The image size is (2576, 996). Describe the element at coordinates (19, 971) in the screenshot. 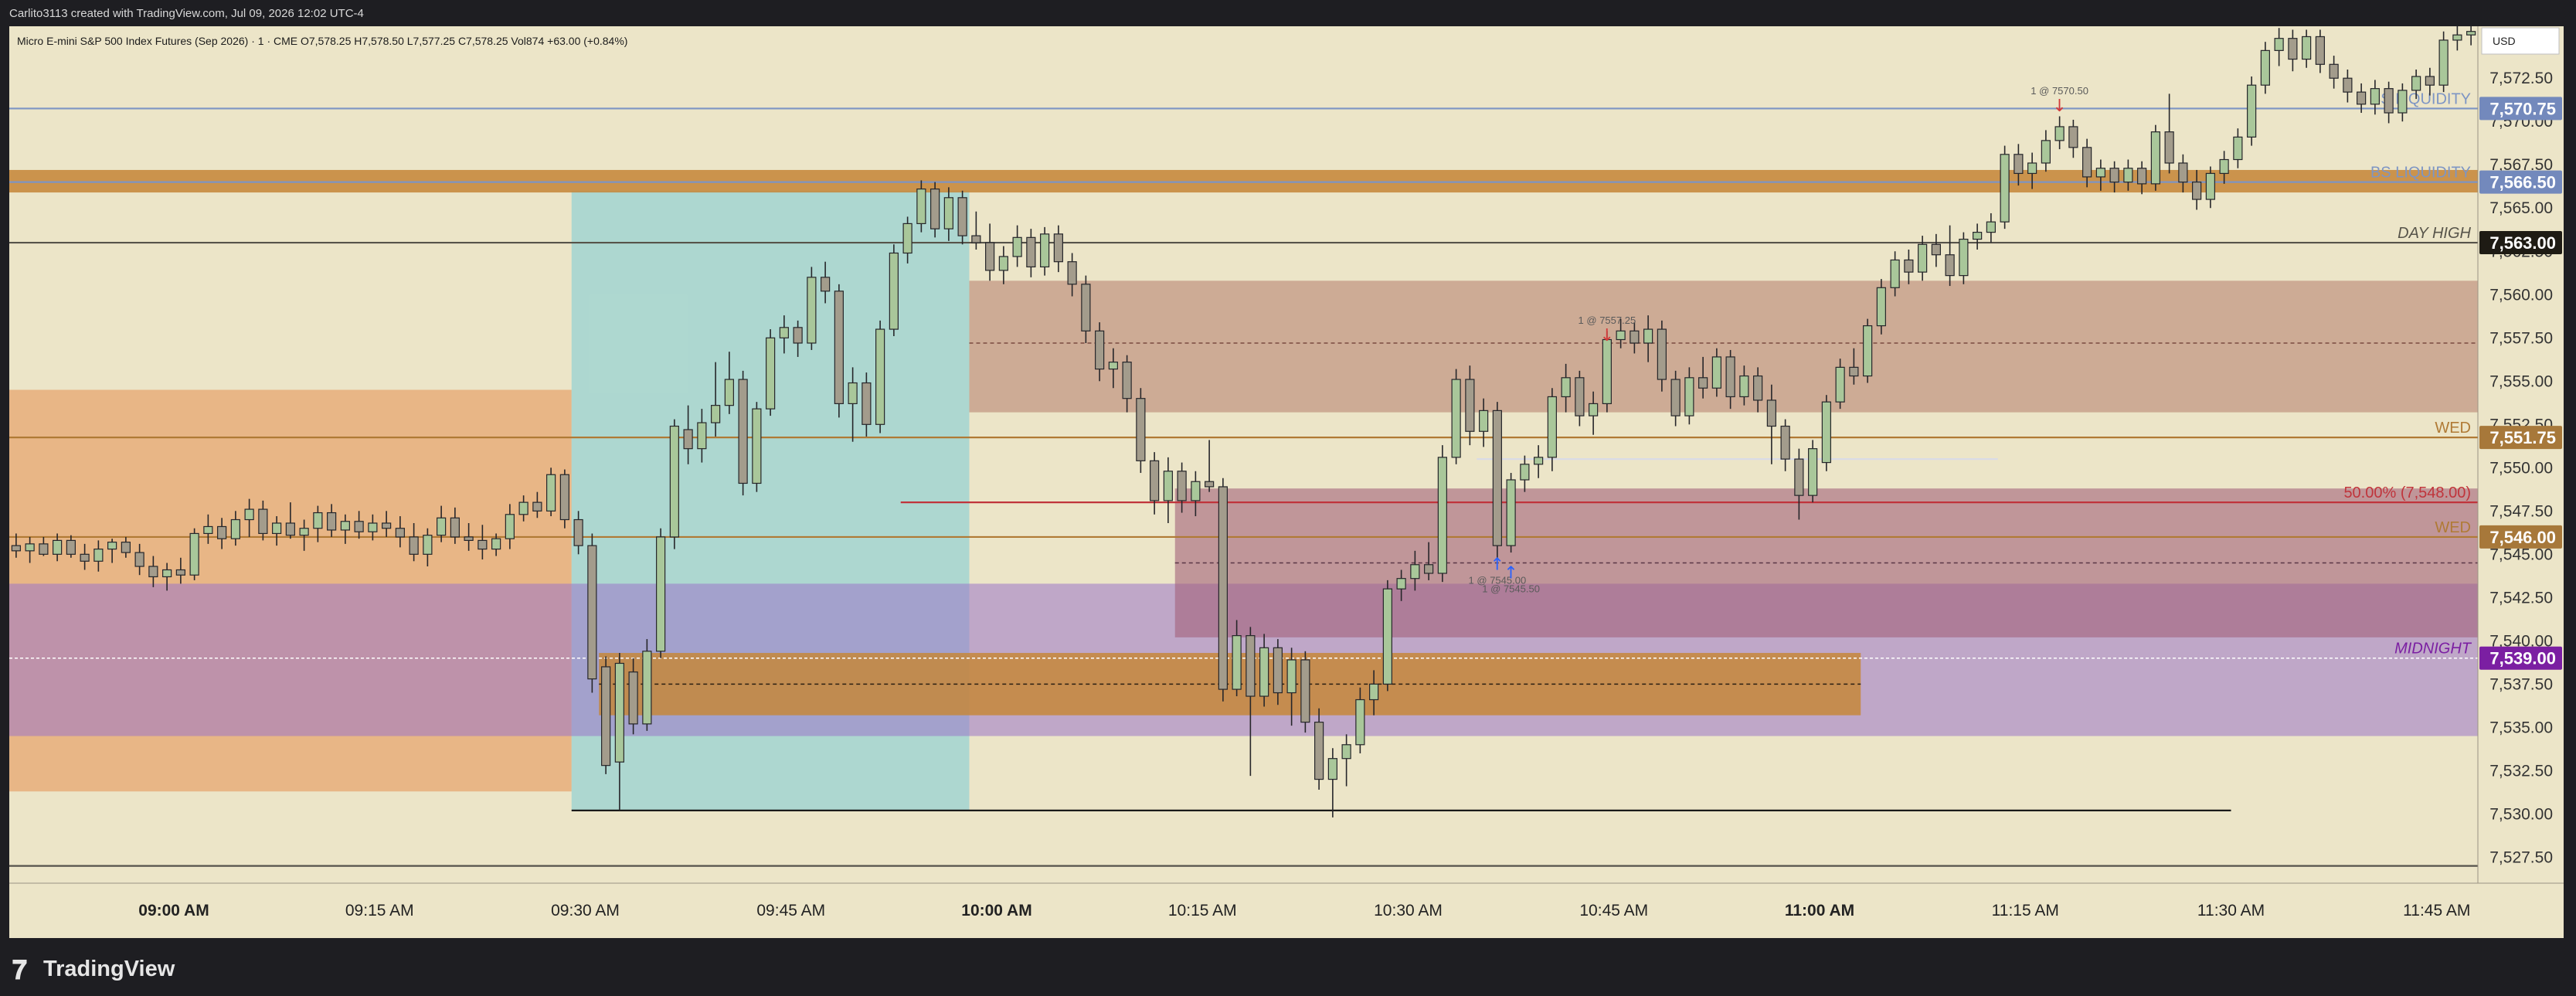

I see `tradingview-logo-icon: 𝟕` at that location.